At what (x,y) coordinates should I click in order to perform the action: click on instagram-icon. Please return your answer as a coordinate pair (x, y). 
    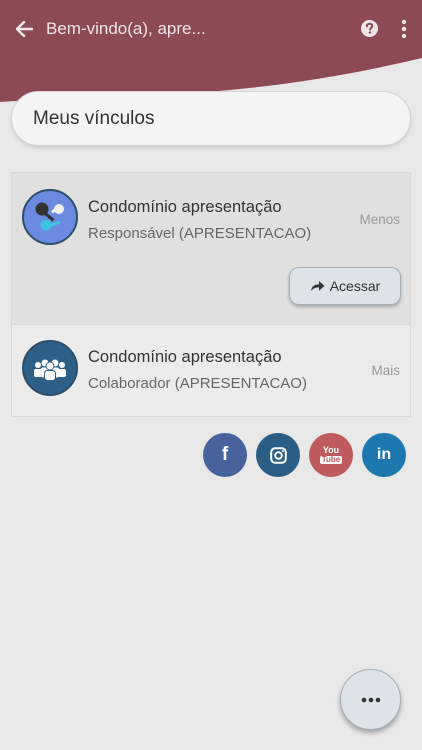
    Looking at the image, I should click on (278, 455).